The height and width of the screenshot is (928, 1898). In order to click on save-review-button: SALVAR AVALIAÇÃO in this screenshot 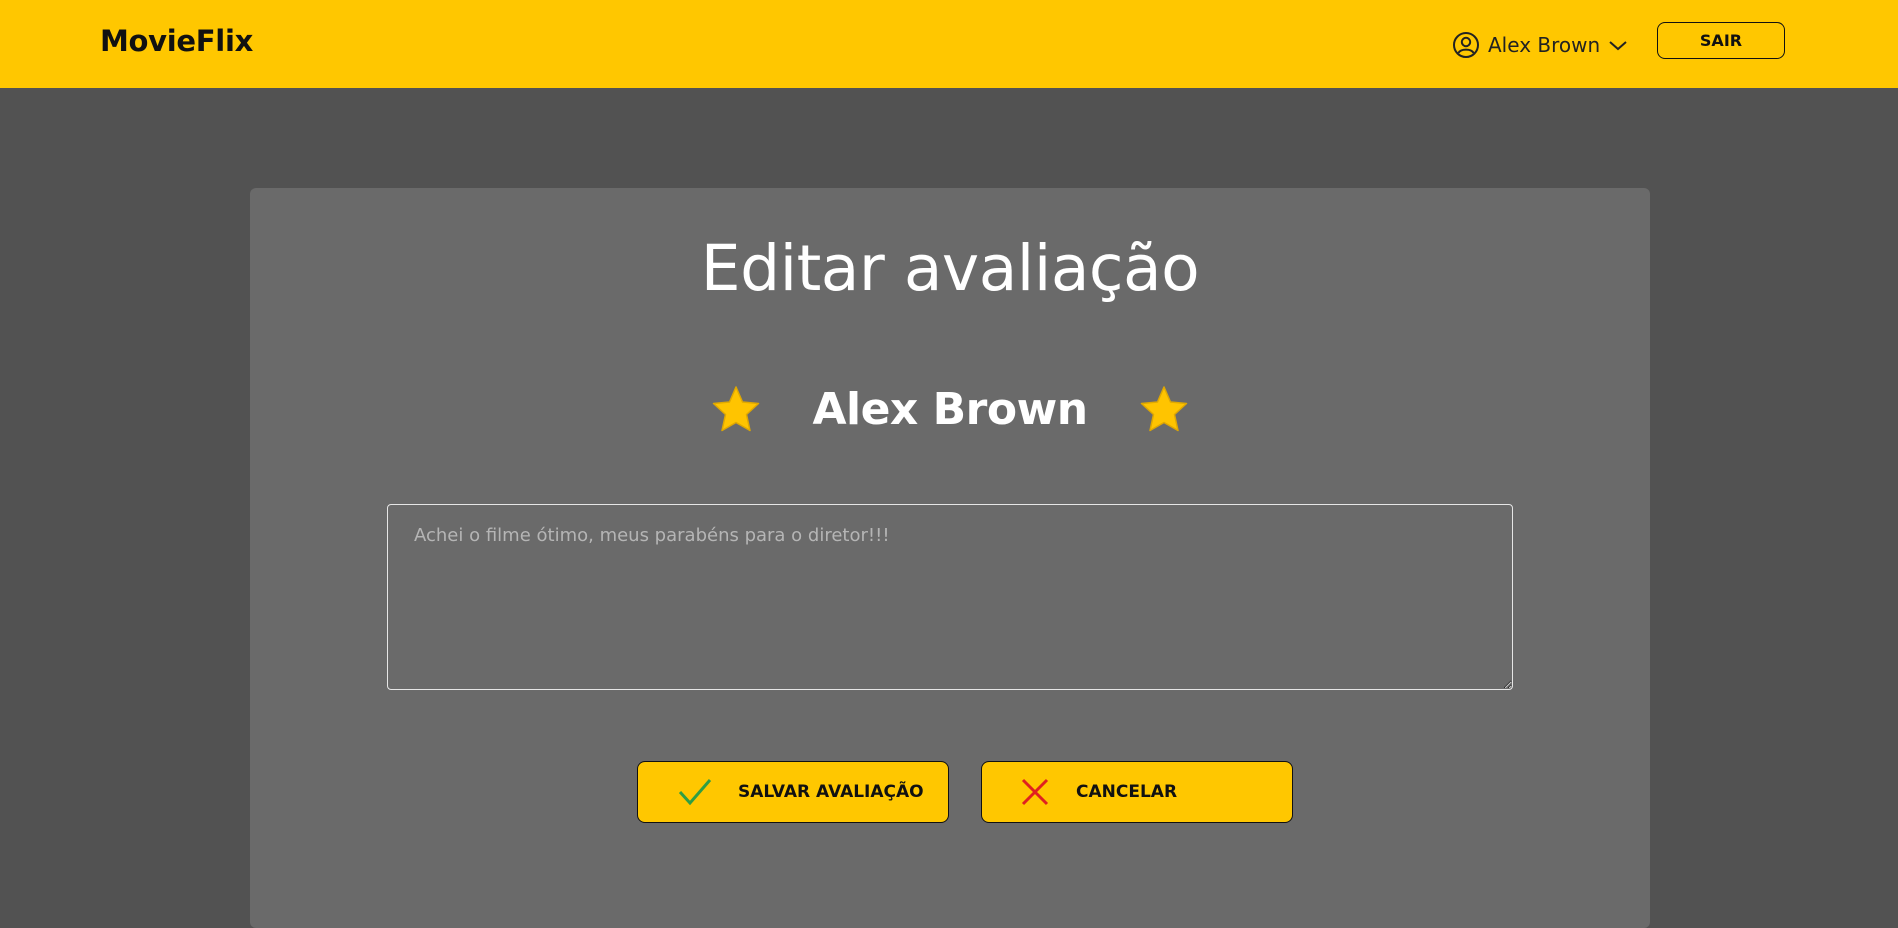, I will do `click(793, 792)`.